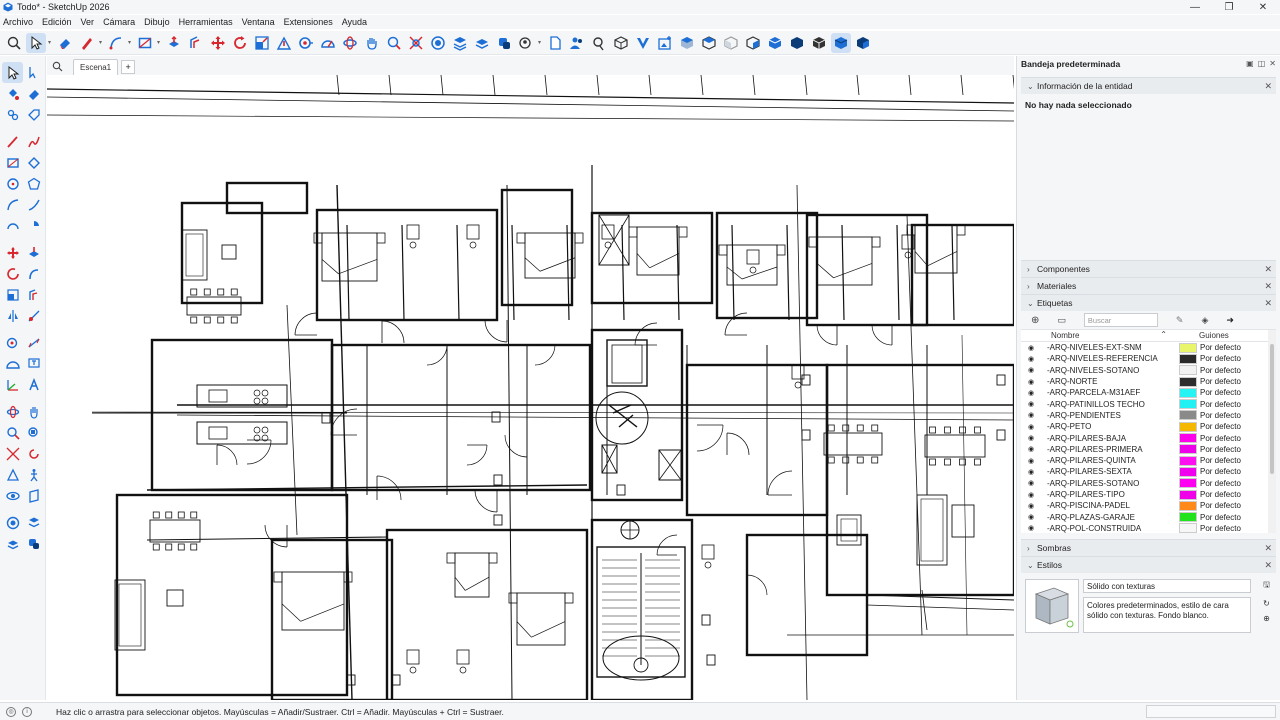 This screenshot has width=1280, height=720. Describe the element at coordinates (1148, 404) in the screenshot. I see `tag-row: ◉ -ARQ-PATINILLOS TECHO Por defecto` at that location.